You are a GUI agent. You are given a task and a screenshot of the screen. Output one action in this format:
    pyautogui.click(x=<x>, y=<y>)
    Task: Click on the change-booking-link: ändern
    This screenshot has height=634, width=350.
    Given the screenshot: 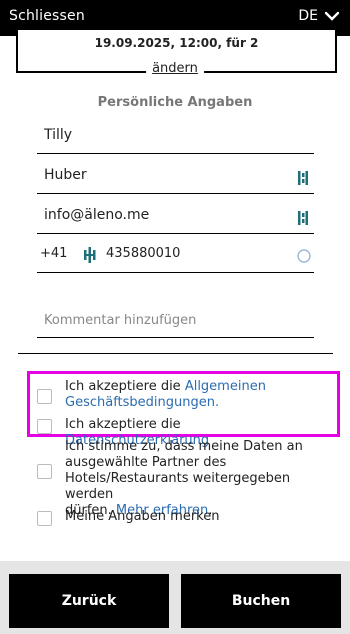 What is the action you would take?
    pyautogui.click(x=175, y=68)
    